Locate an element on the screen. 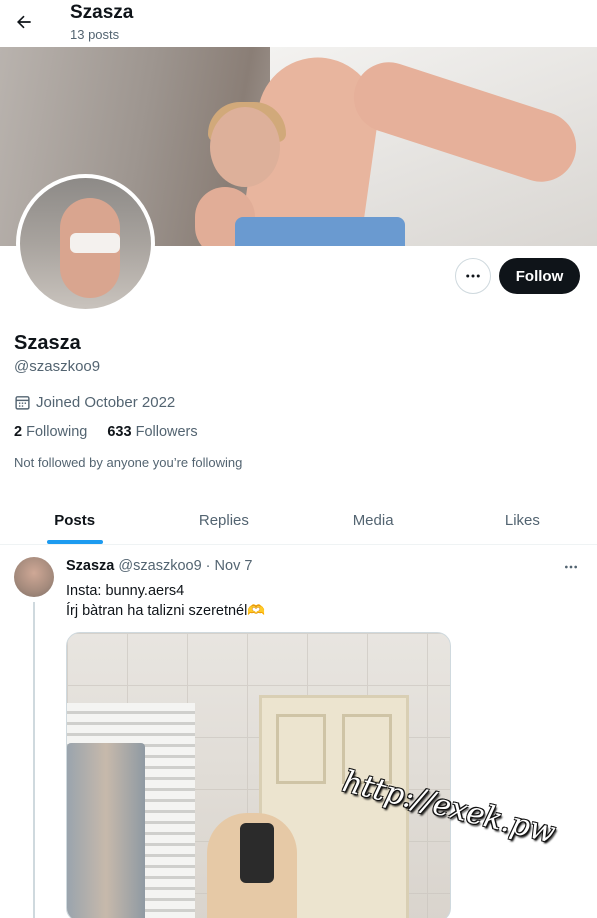 The width and height of the screenshot is (597, 918). top-bar: Szasza 13 posts is located at coordinates (298, 23).